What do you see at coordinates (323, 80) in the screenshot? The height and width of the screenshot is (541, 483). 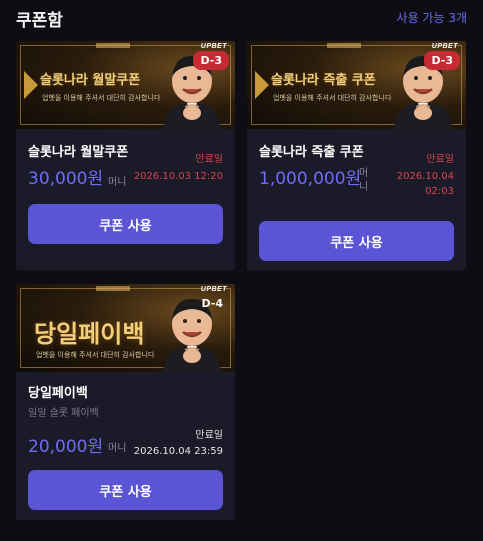 I see `banner-title: 슬롯나라 즉출 쿠폰` at bounding box center [323, 80].